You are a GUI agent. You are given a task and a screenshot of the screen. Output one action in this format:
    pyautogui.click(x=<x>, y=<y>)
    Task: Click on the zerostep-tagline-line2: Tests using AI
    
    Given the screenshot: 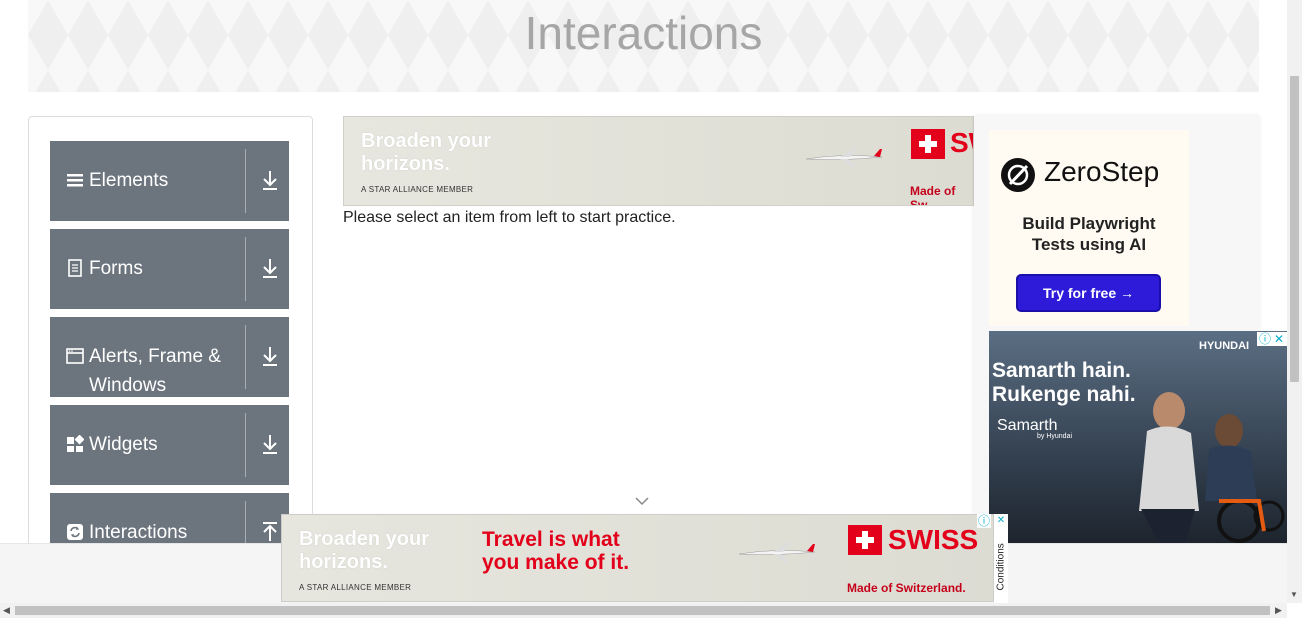 What is the action you would take?
    pyautogui.click(x=1089, y=244)
    